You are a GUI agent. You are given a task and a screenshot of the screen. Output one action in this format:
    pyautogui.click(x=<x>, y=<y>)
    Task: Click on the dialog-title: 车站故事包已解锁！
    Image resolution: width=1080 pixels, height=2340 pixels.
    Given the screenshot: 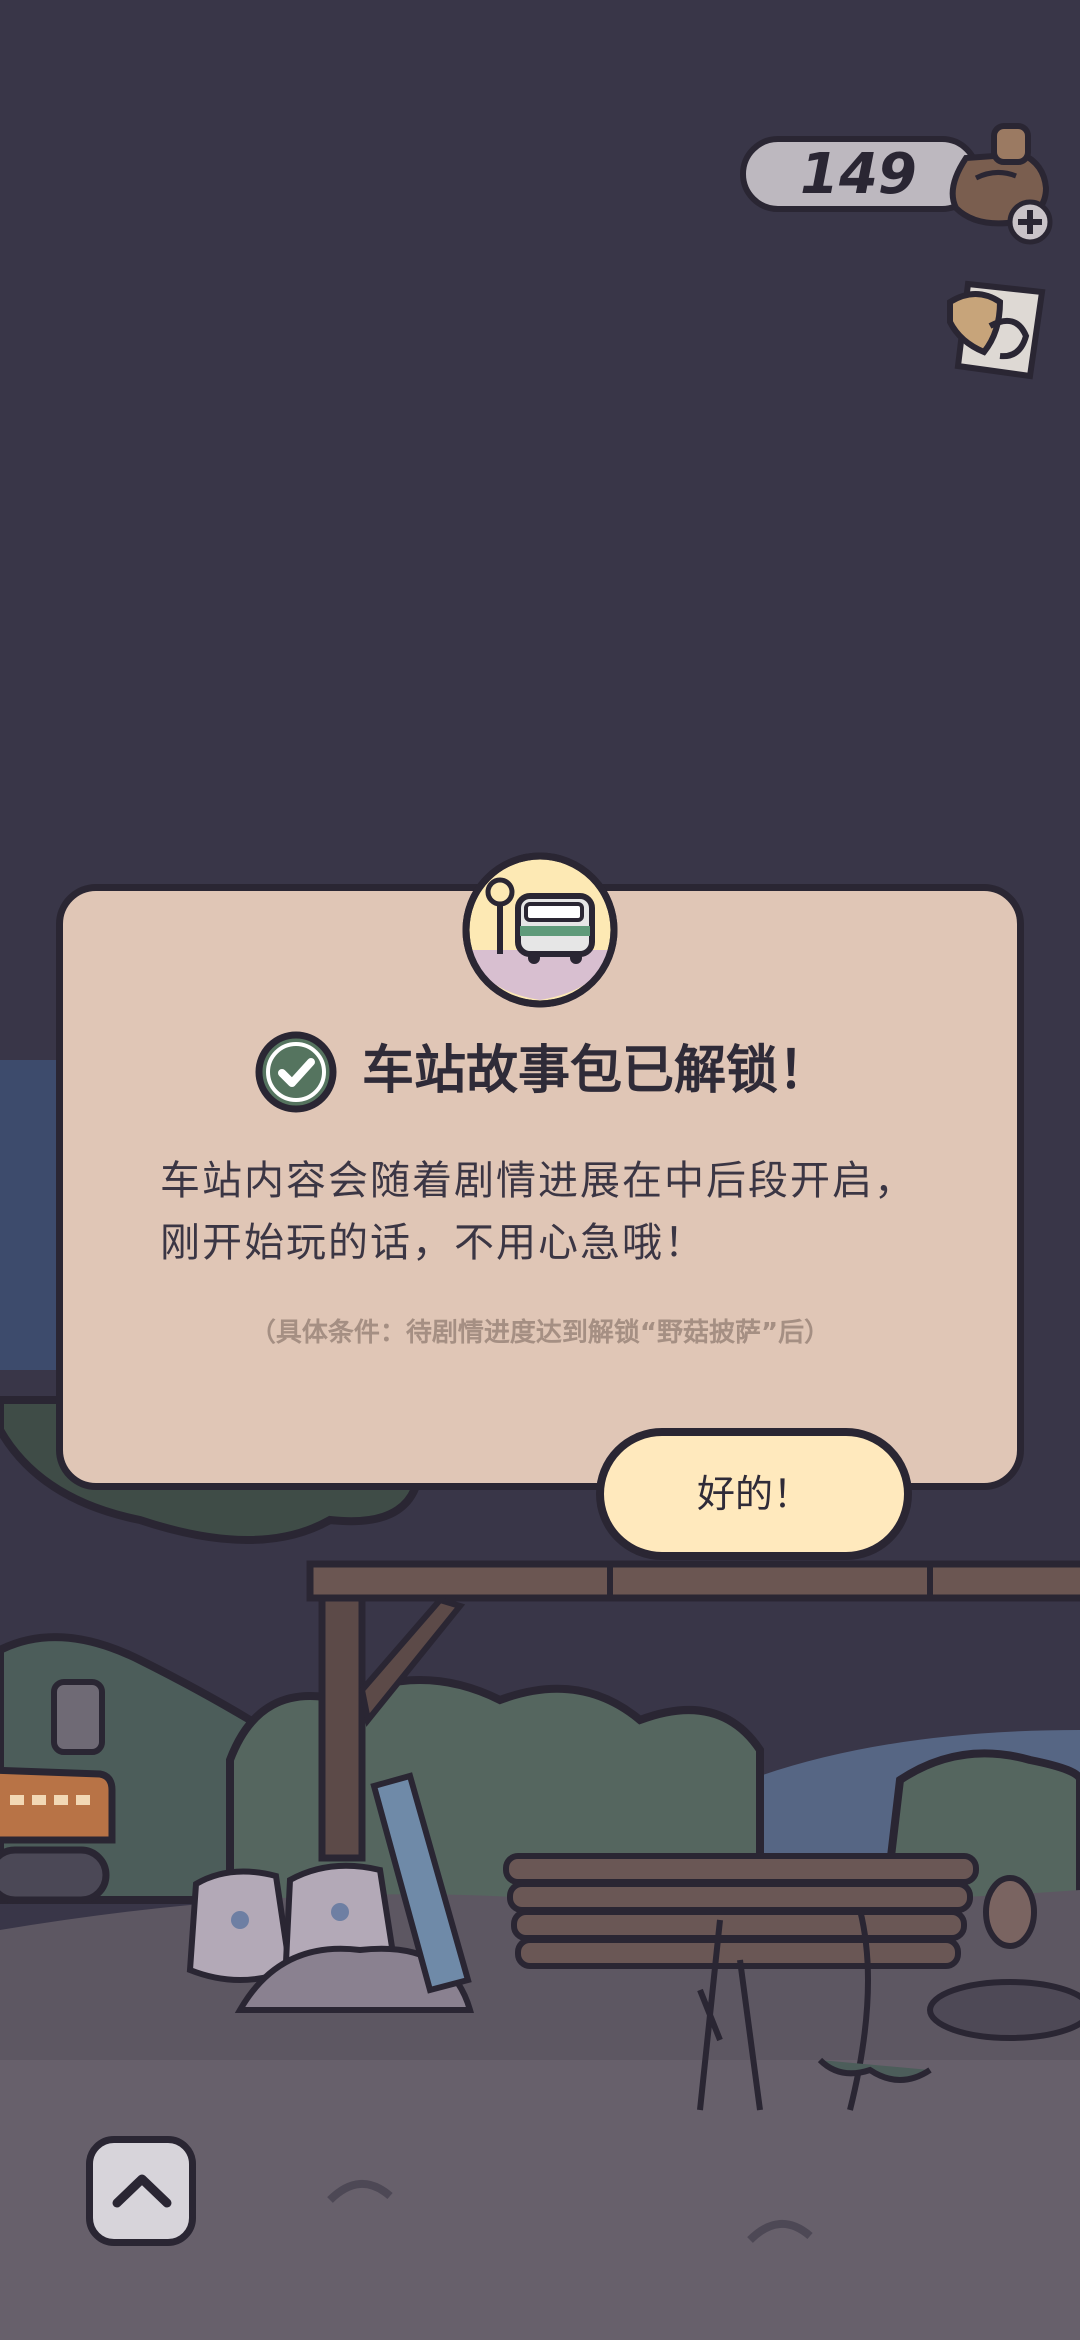 What is the action you would take?
    pyautogui.click(x=596, y=1071)
    